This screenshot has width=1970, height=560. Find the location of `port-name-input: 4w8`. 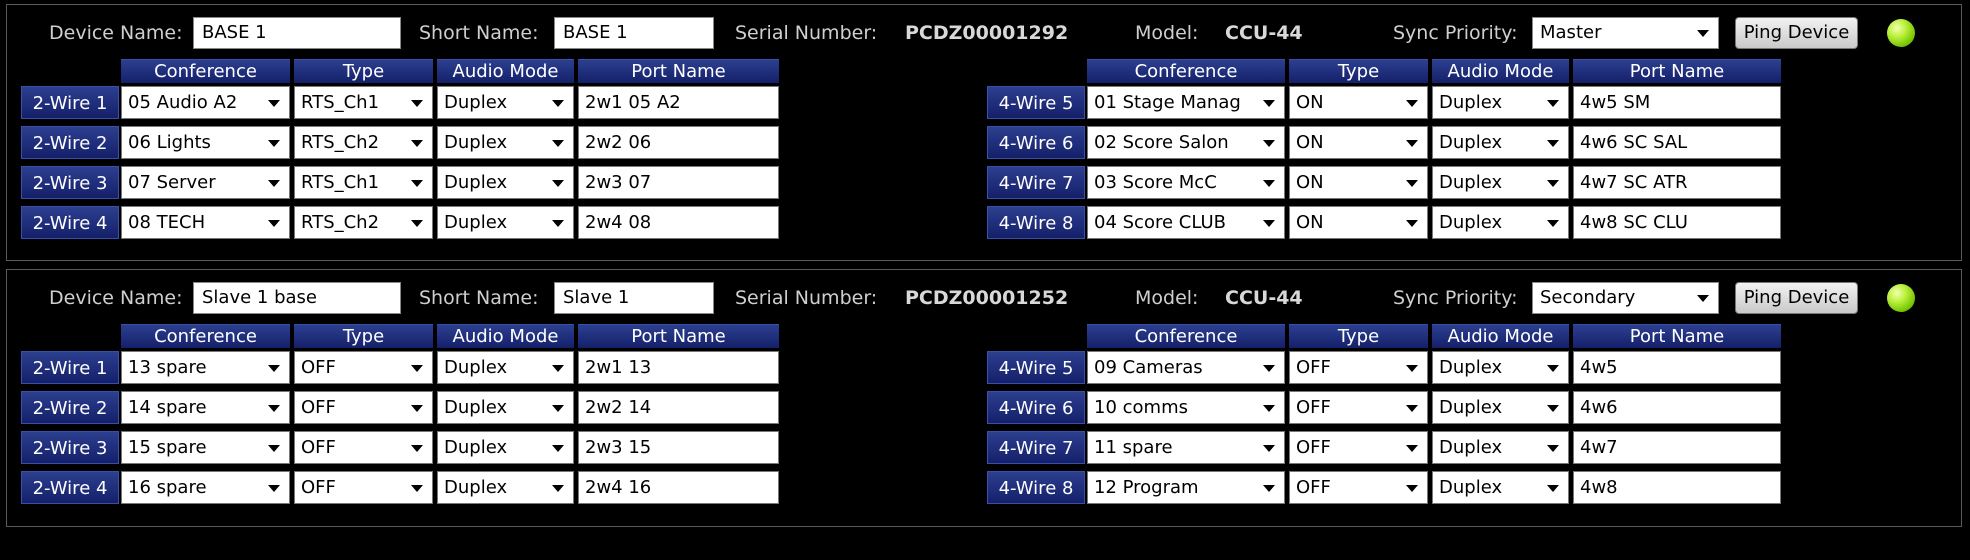

port-name-input: 4w8 is located at coordinates (1677, 487).